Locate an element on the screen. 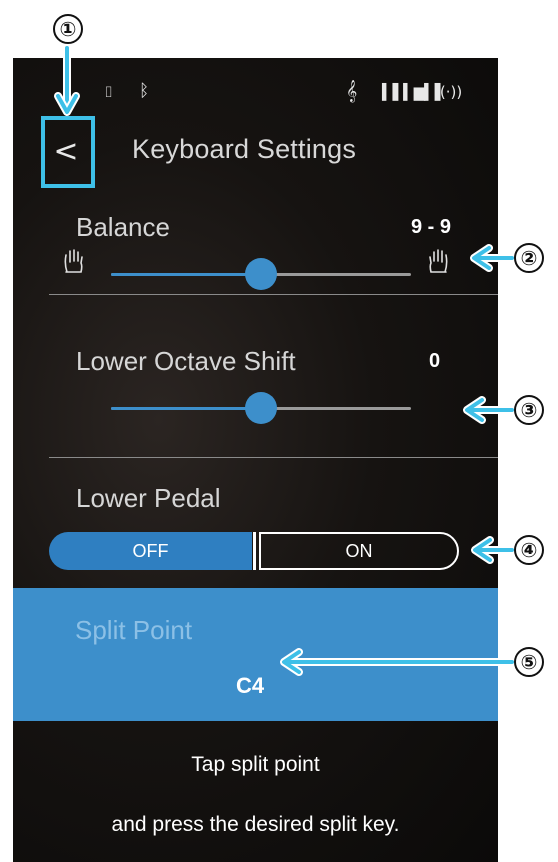 The image size is (558, 862). callout-3: ③ is located at coordinates (529, 410).